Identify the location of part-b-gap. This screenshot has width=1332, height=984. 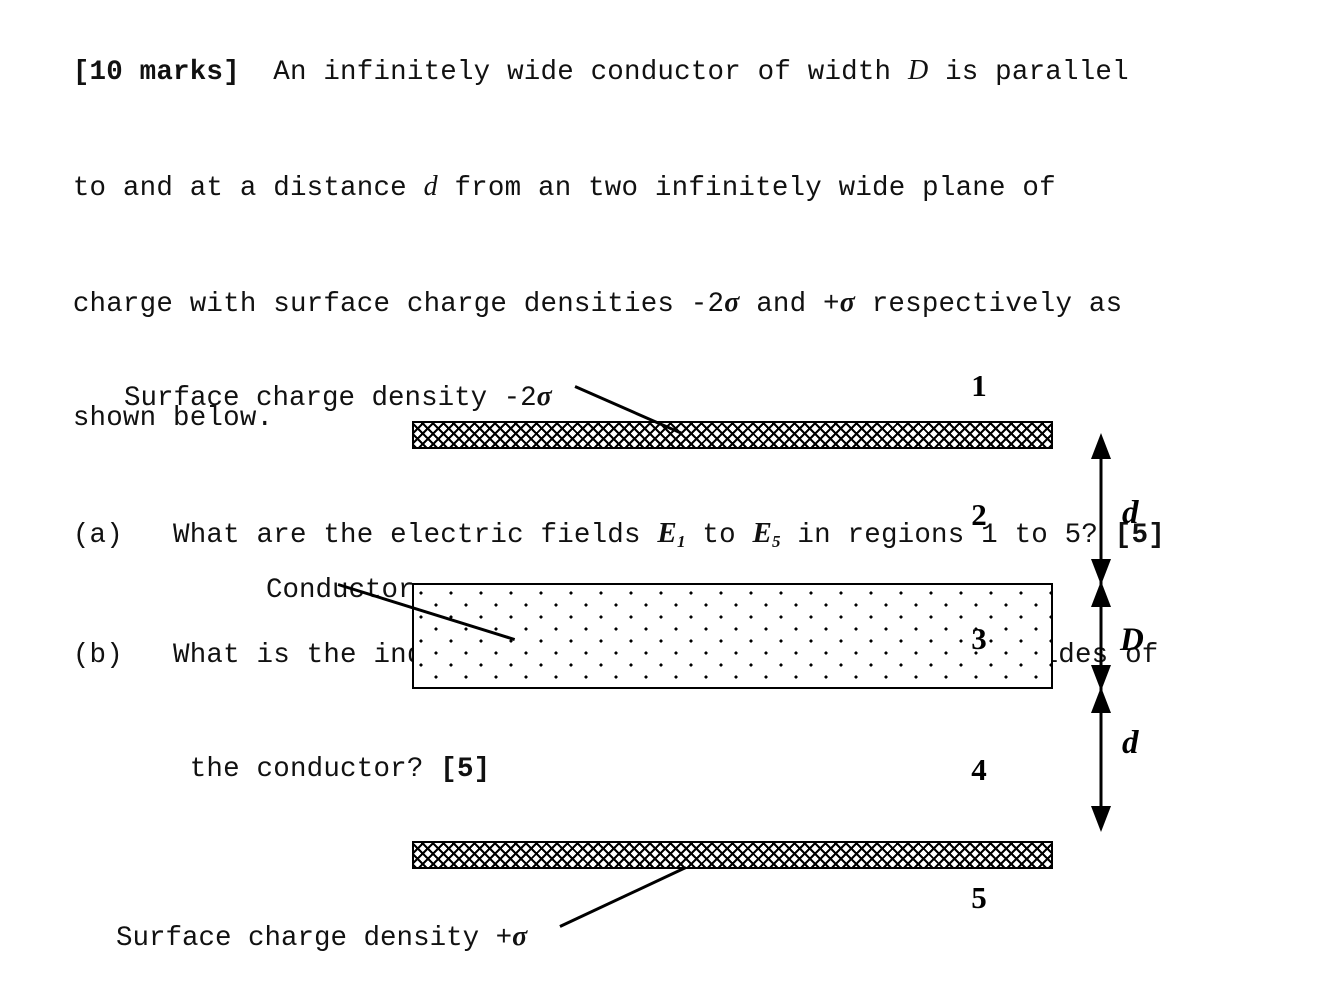
(148, 655).